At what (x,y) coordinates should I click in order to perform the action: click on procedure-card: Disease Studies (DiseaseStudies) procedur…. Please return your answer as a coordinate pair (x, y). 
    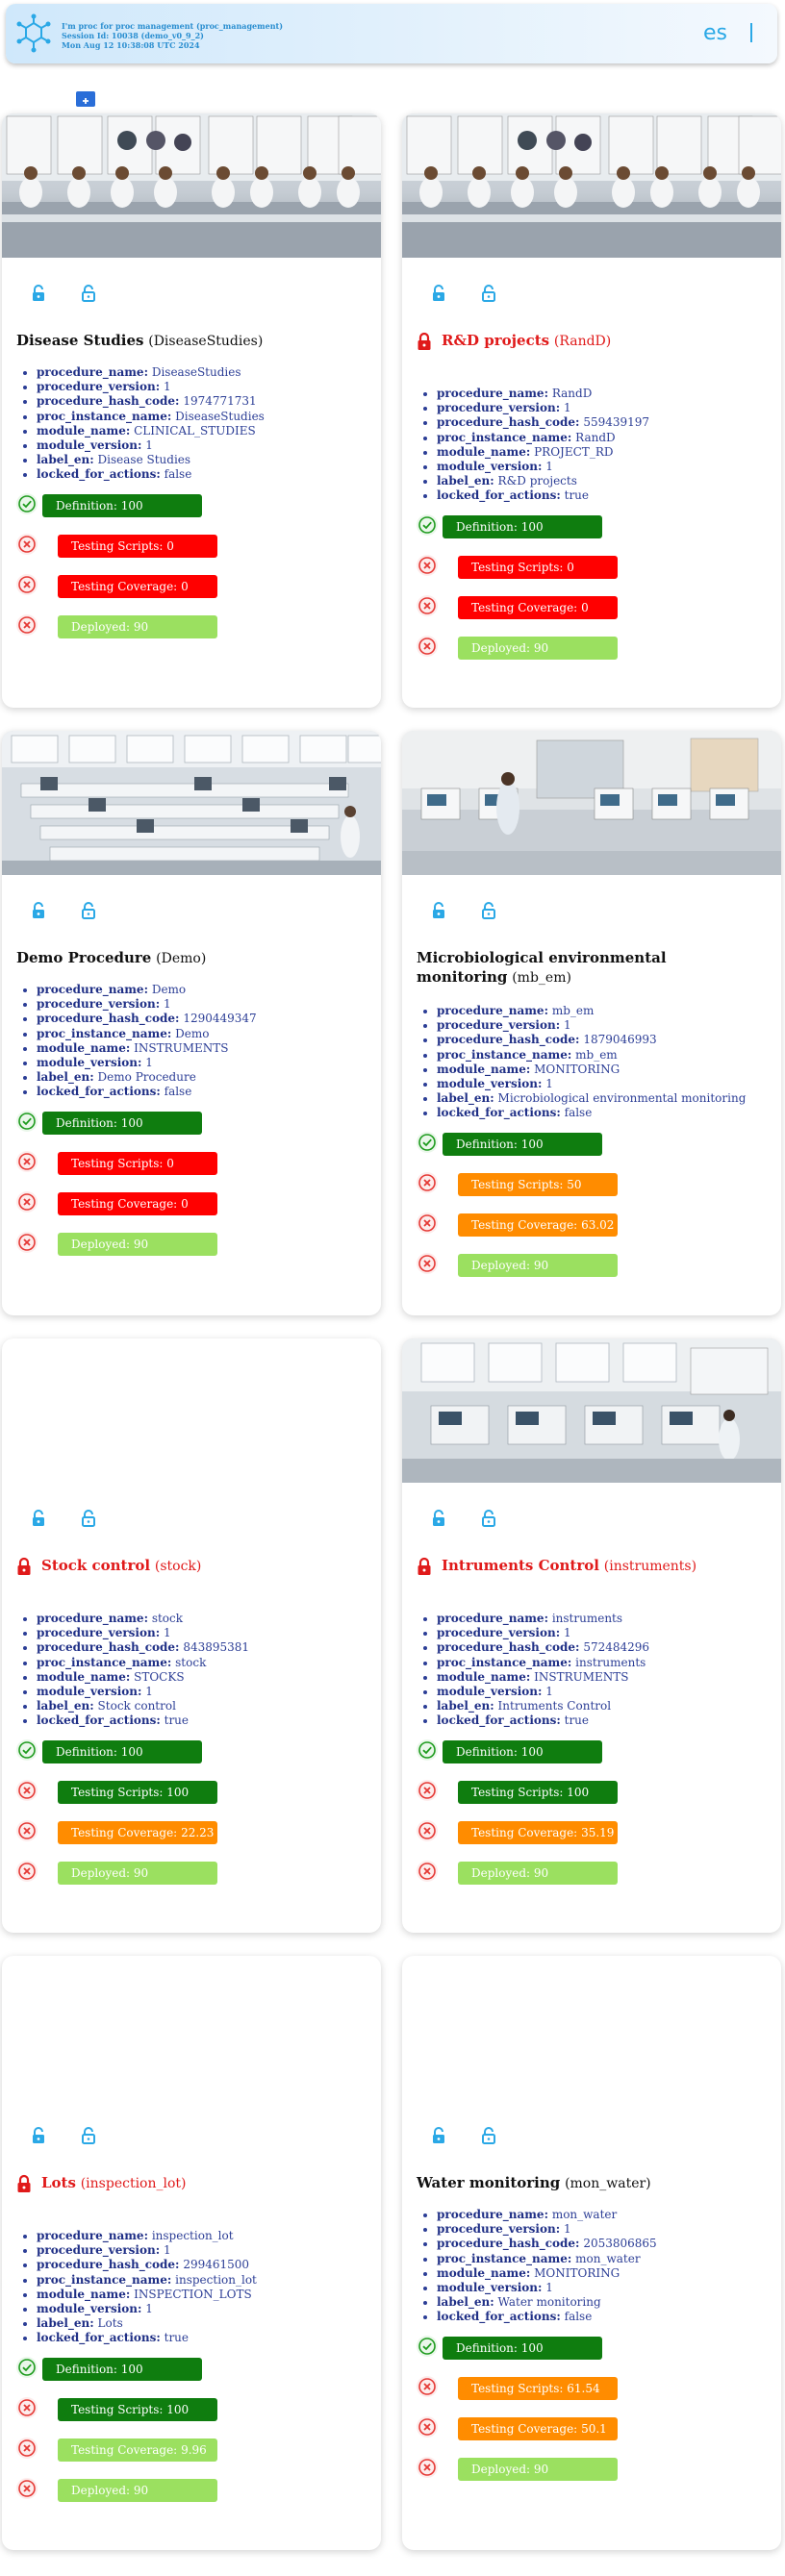
    Looking at the image, I should click on (191, 410).